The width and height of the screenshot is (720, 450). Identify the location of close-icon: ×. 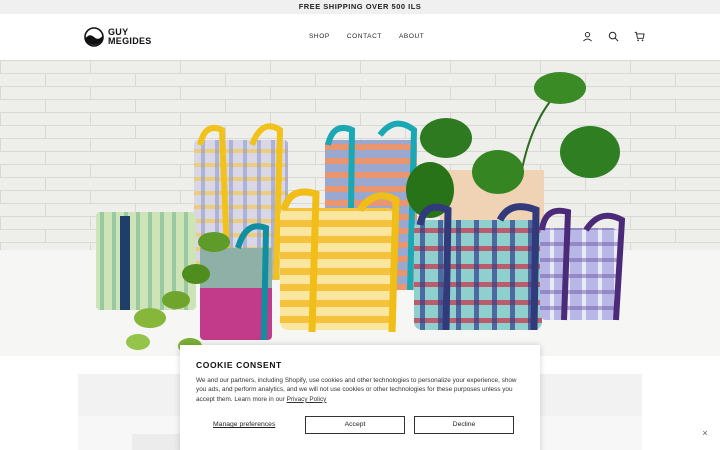
(705, 433).